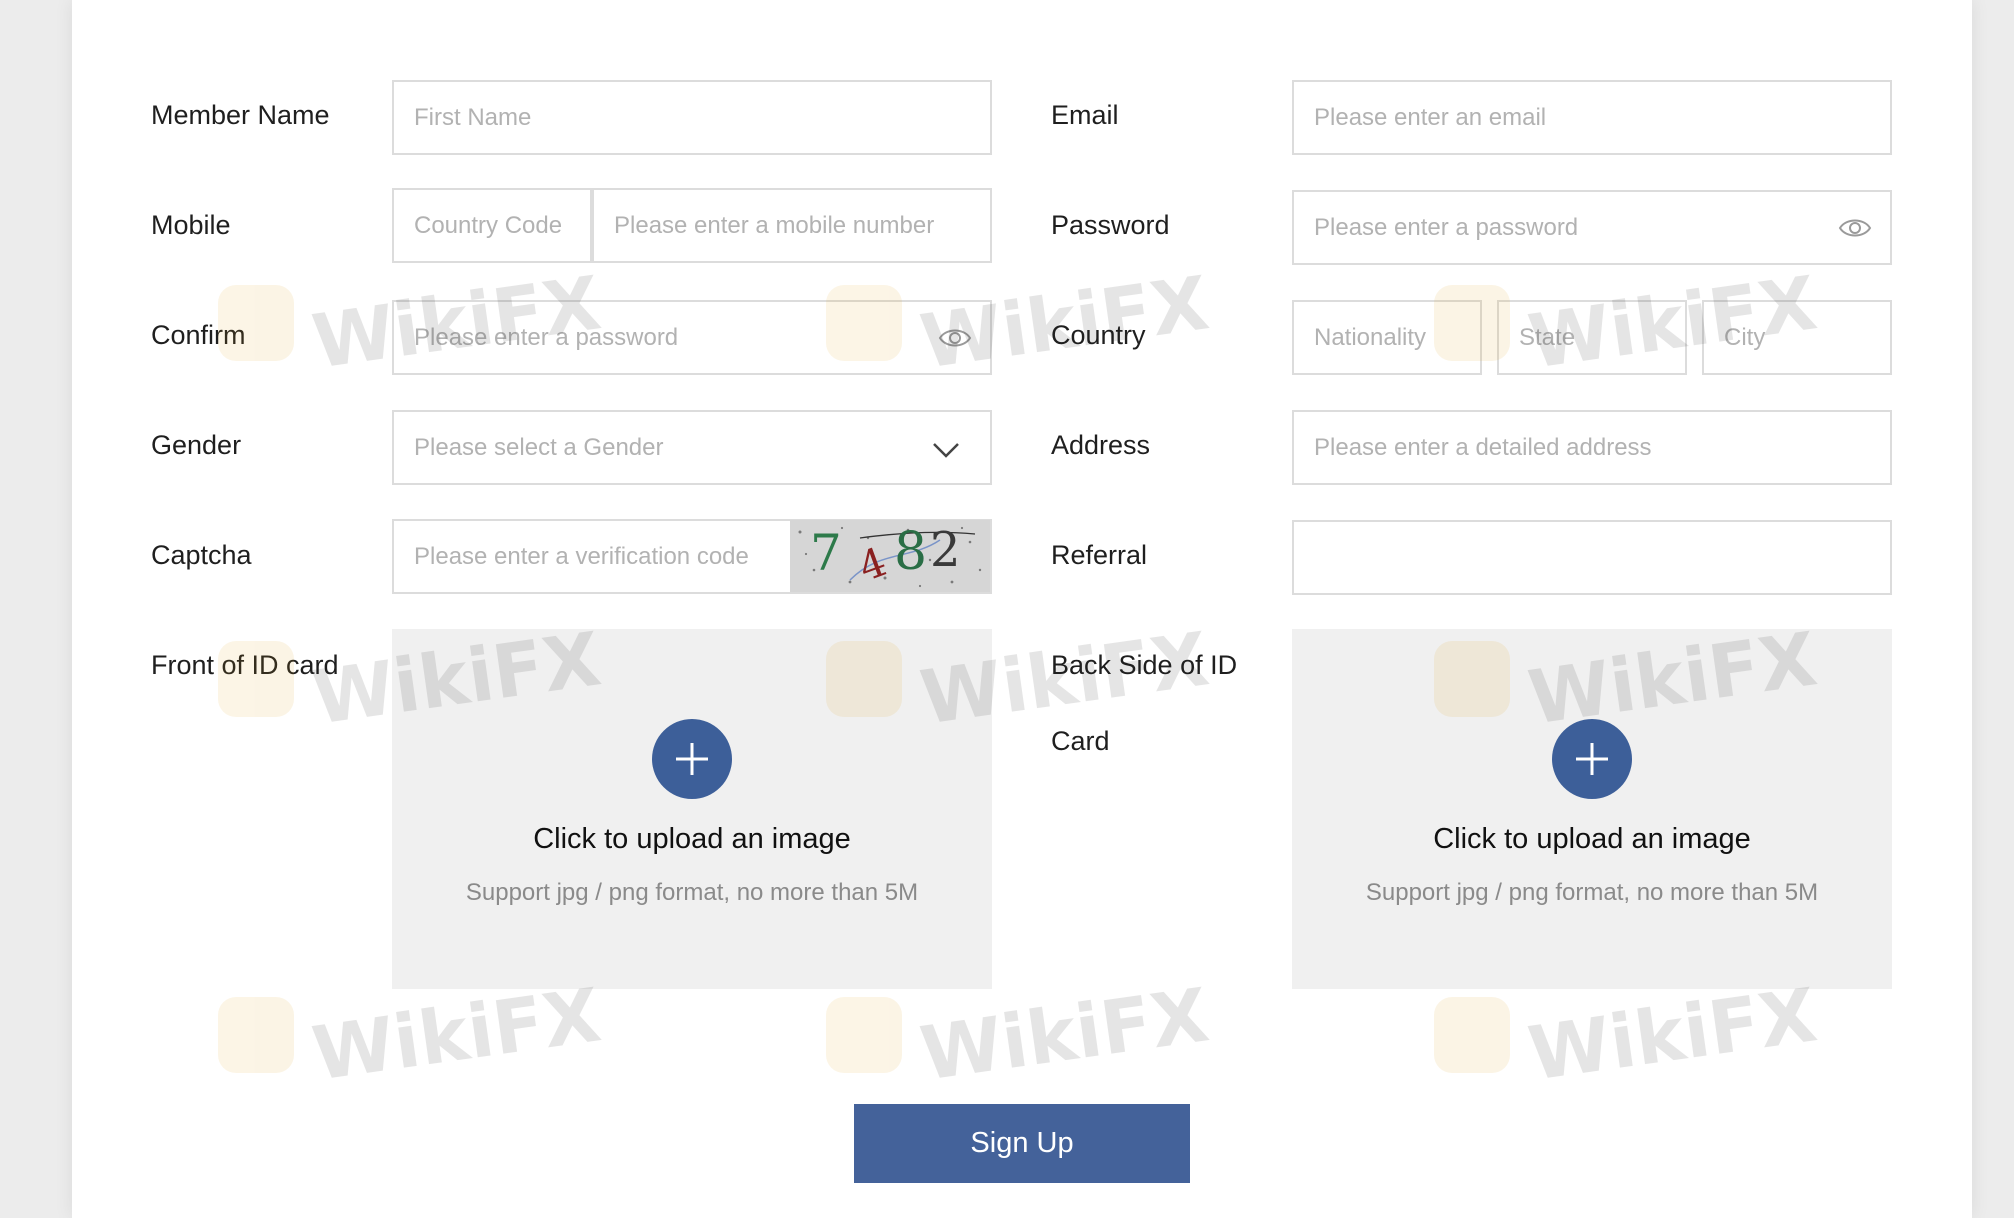 This screenshot has height=1218, width=2014. I want to click on referral-label: Referral, so click(1099, 555).